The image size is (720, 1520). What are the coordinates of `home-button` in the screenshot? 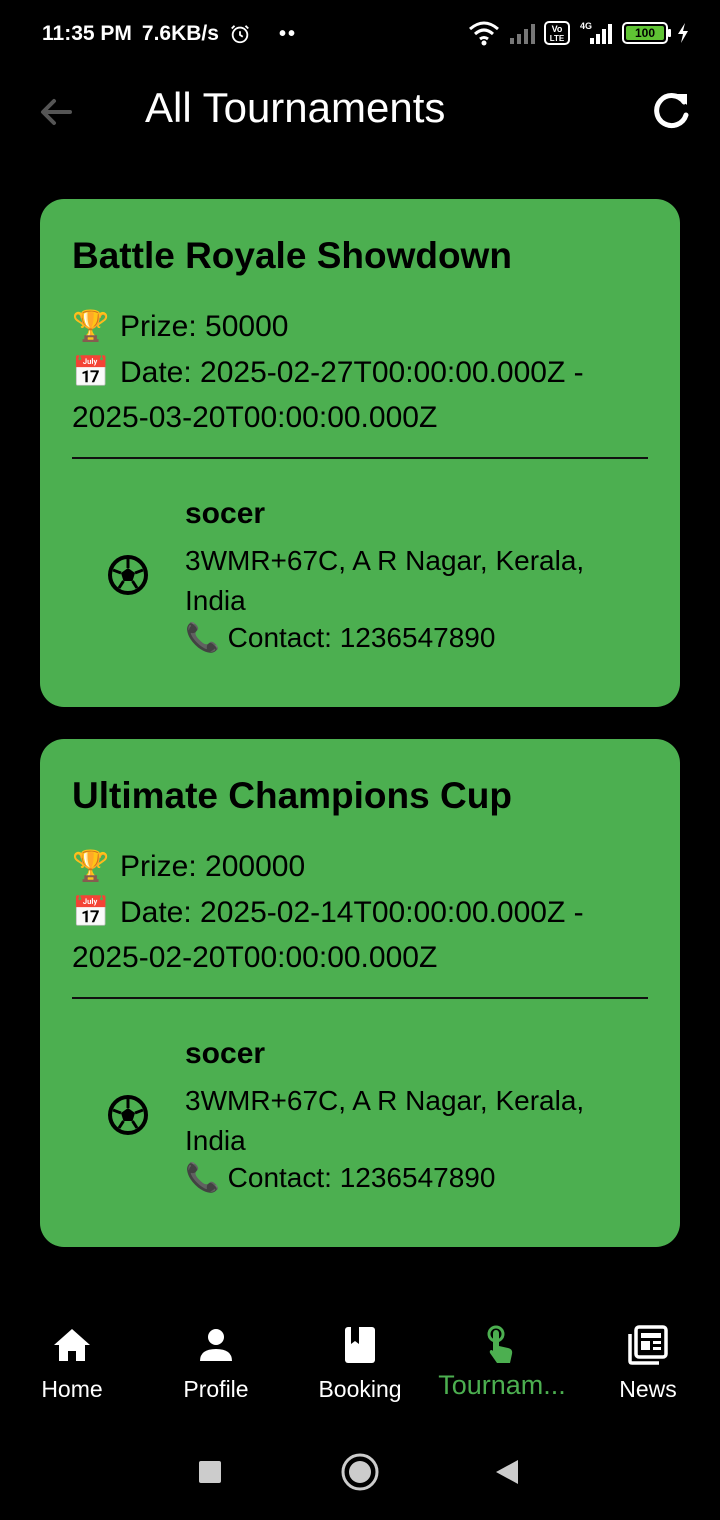 It's located at (360, 1472).